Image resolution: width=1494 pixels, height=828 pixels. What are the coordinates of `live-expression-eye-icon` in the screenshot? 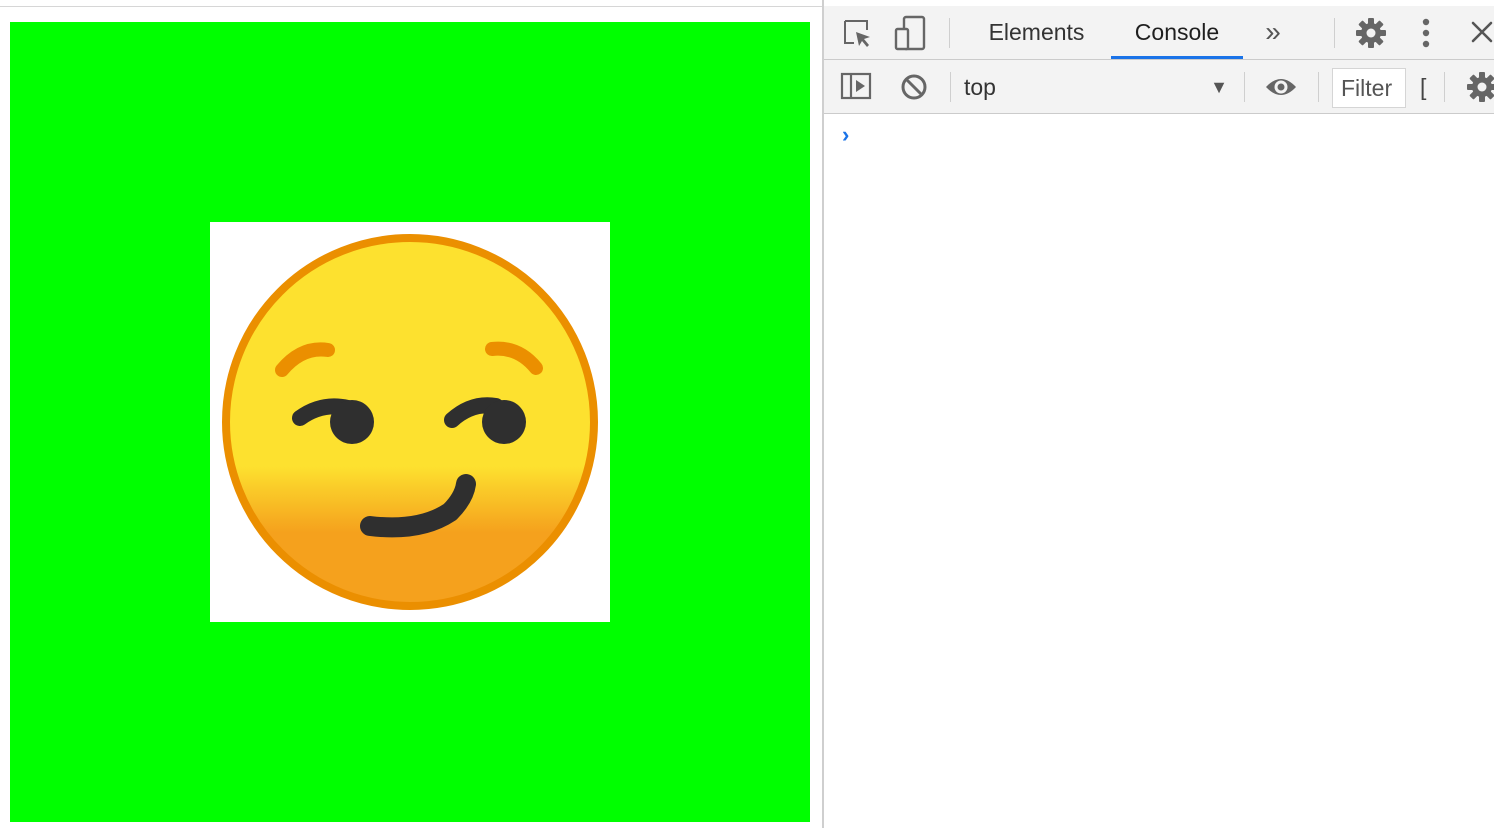 It's located at (1281, 87).